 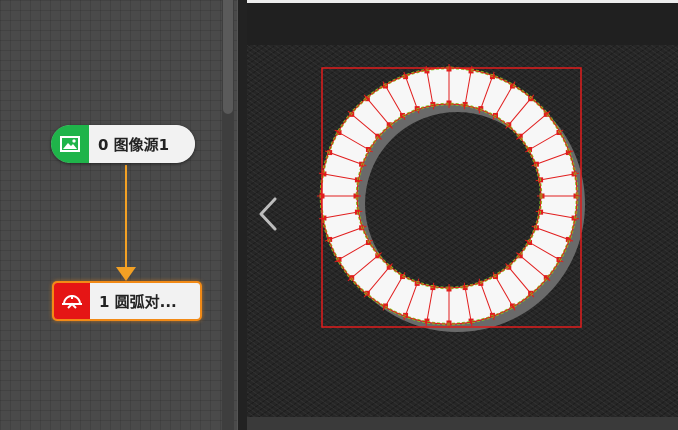 What do you see at coordinates (228, 215) in the screenshot?
I see `flow-scrollbar` at bounding box center [228, 215].